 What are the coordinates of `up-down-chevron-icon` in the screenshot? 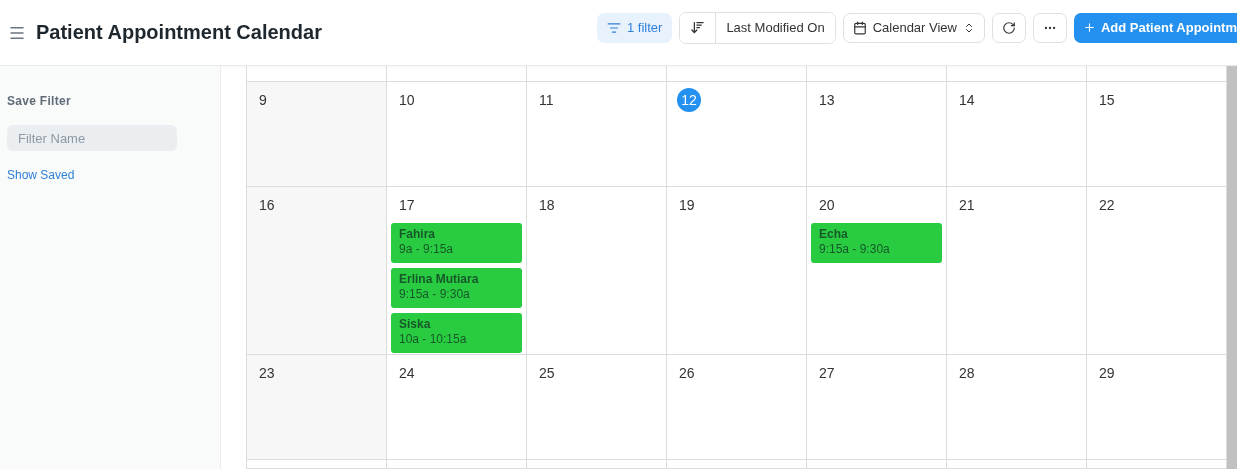 It's located at (969, 27).